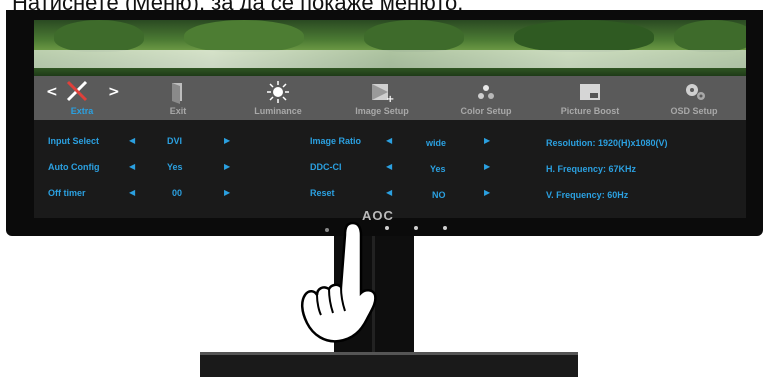 The width and height of the screenshot is (763, 377). I want to click on input-select-value: DVI, so click(174, 141).